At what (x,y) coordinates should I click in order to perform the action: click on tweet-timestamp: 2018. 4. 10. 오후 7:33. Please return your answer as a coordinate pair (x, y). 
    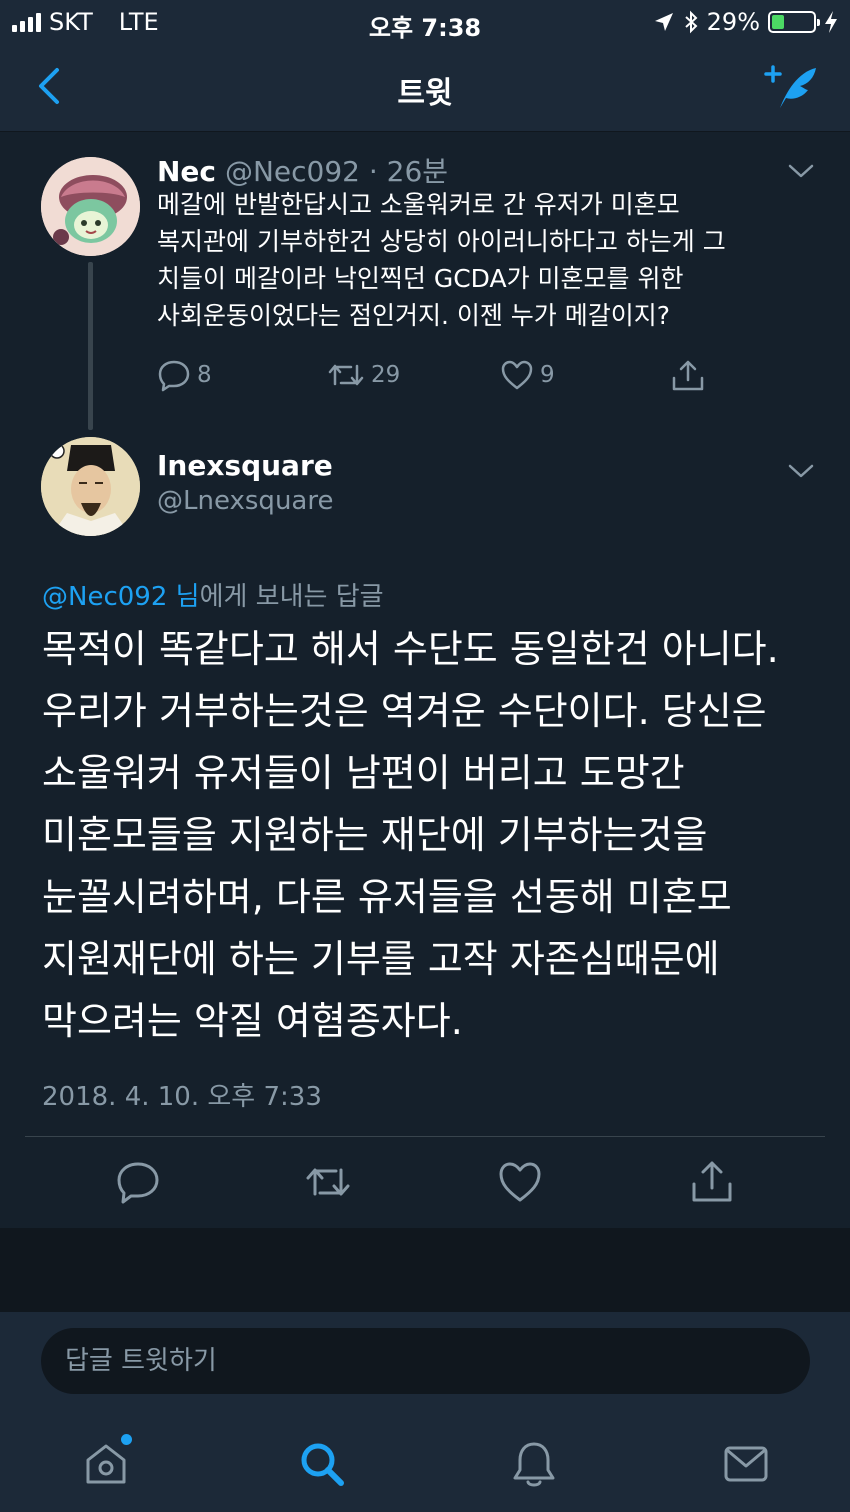
    Looking at the image, I should click on (182, 1097).